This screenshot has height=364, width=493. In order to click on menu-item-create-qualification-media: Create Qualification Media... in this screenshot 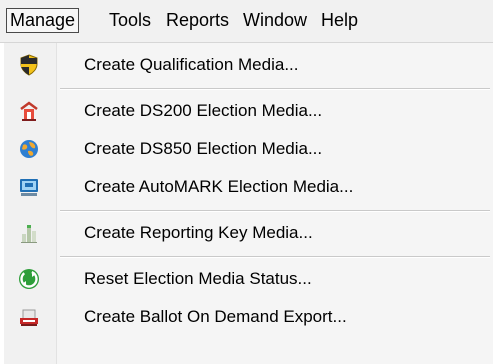, I will do `click(248, 65)`.